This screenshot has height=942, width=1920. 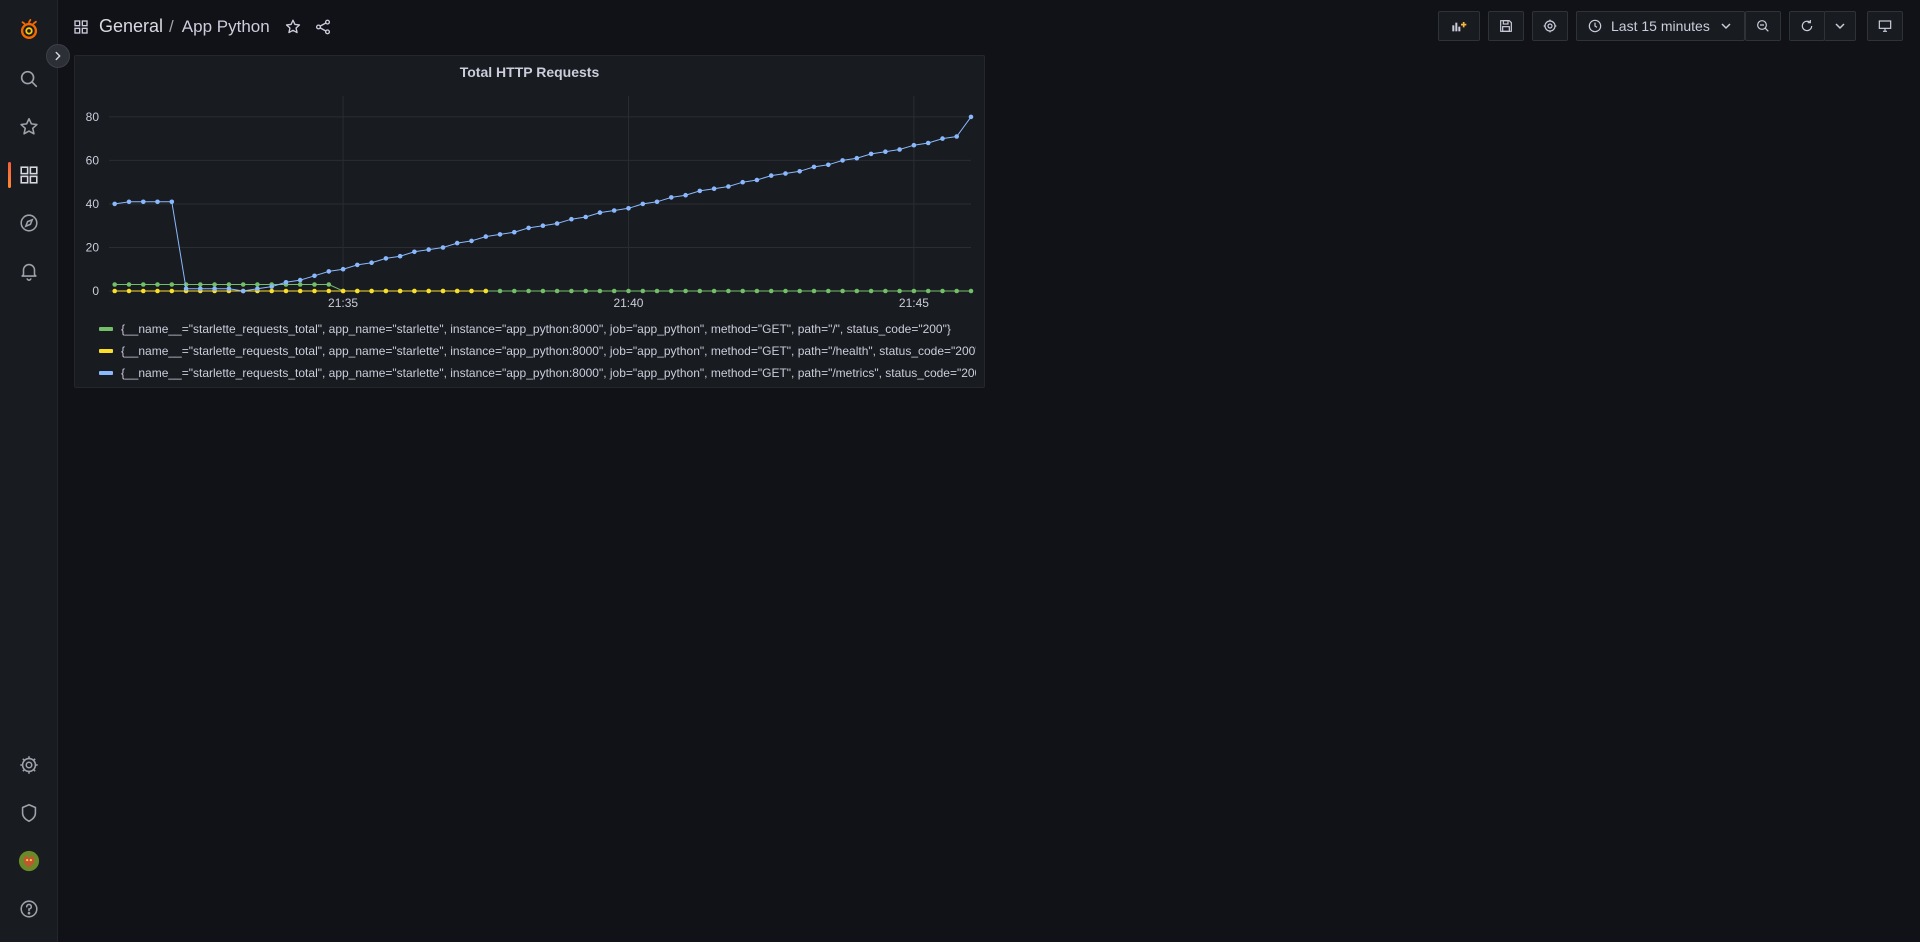 I want to click on time-range-picker: Last 15 minutes, so click(x=1660, y=26).